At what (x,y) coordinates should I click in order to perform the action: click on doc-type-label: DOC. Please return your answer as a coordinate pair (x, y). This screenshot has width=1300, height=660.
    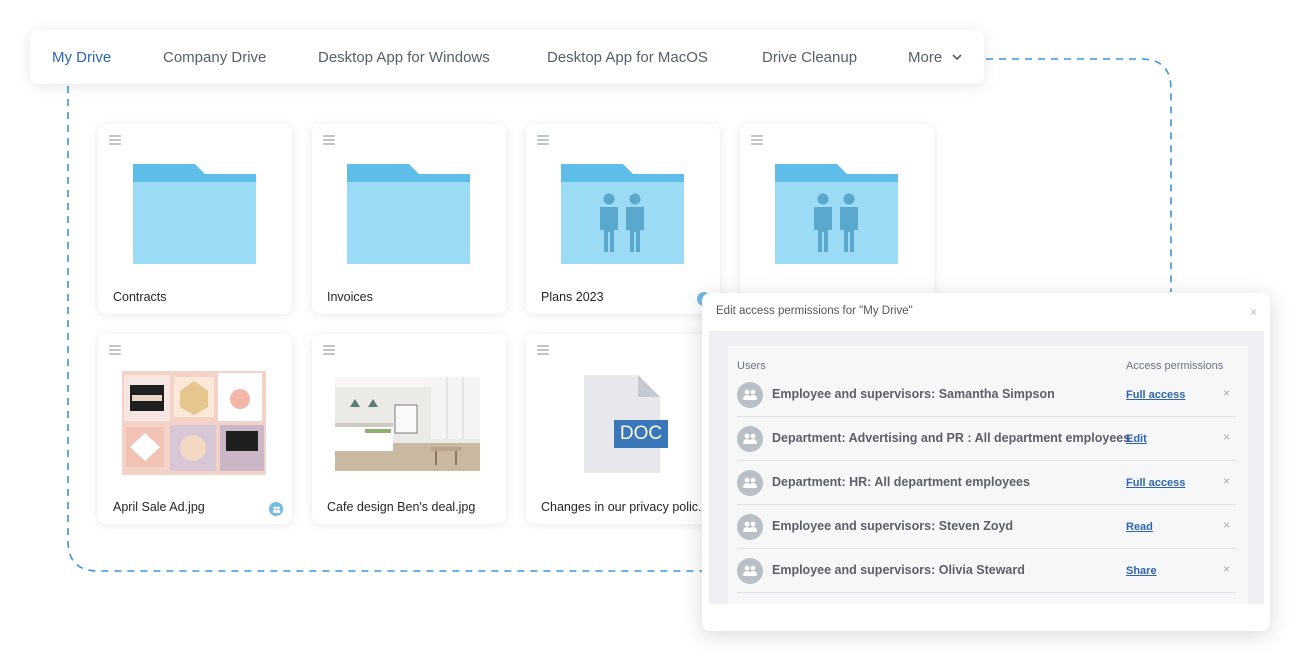
    Looking at the image, I should click on (641, 433).